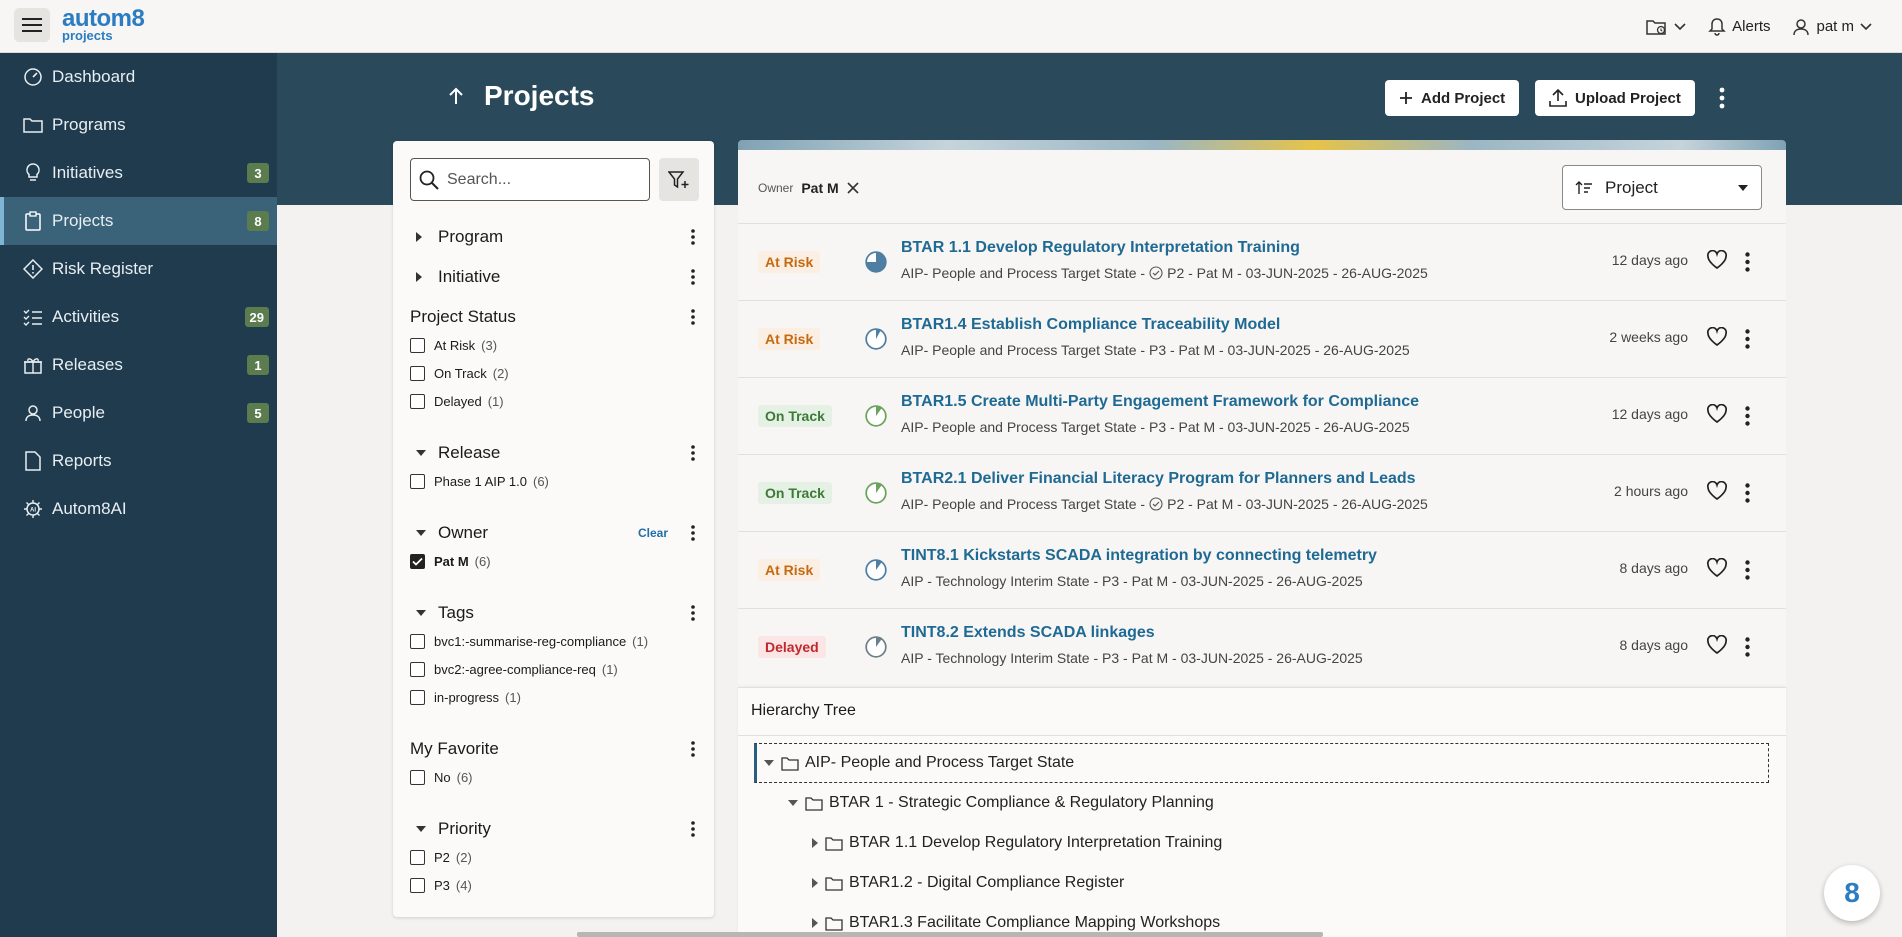 Image resolution: width=1902 pixels, height=937 pixels. I want to click on sidebar-item-projects: Projects 8, so click(138, 221).